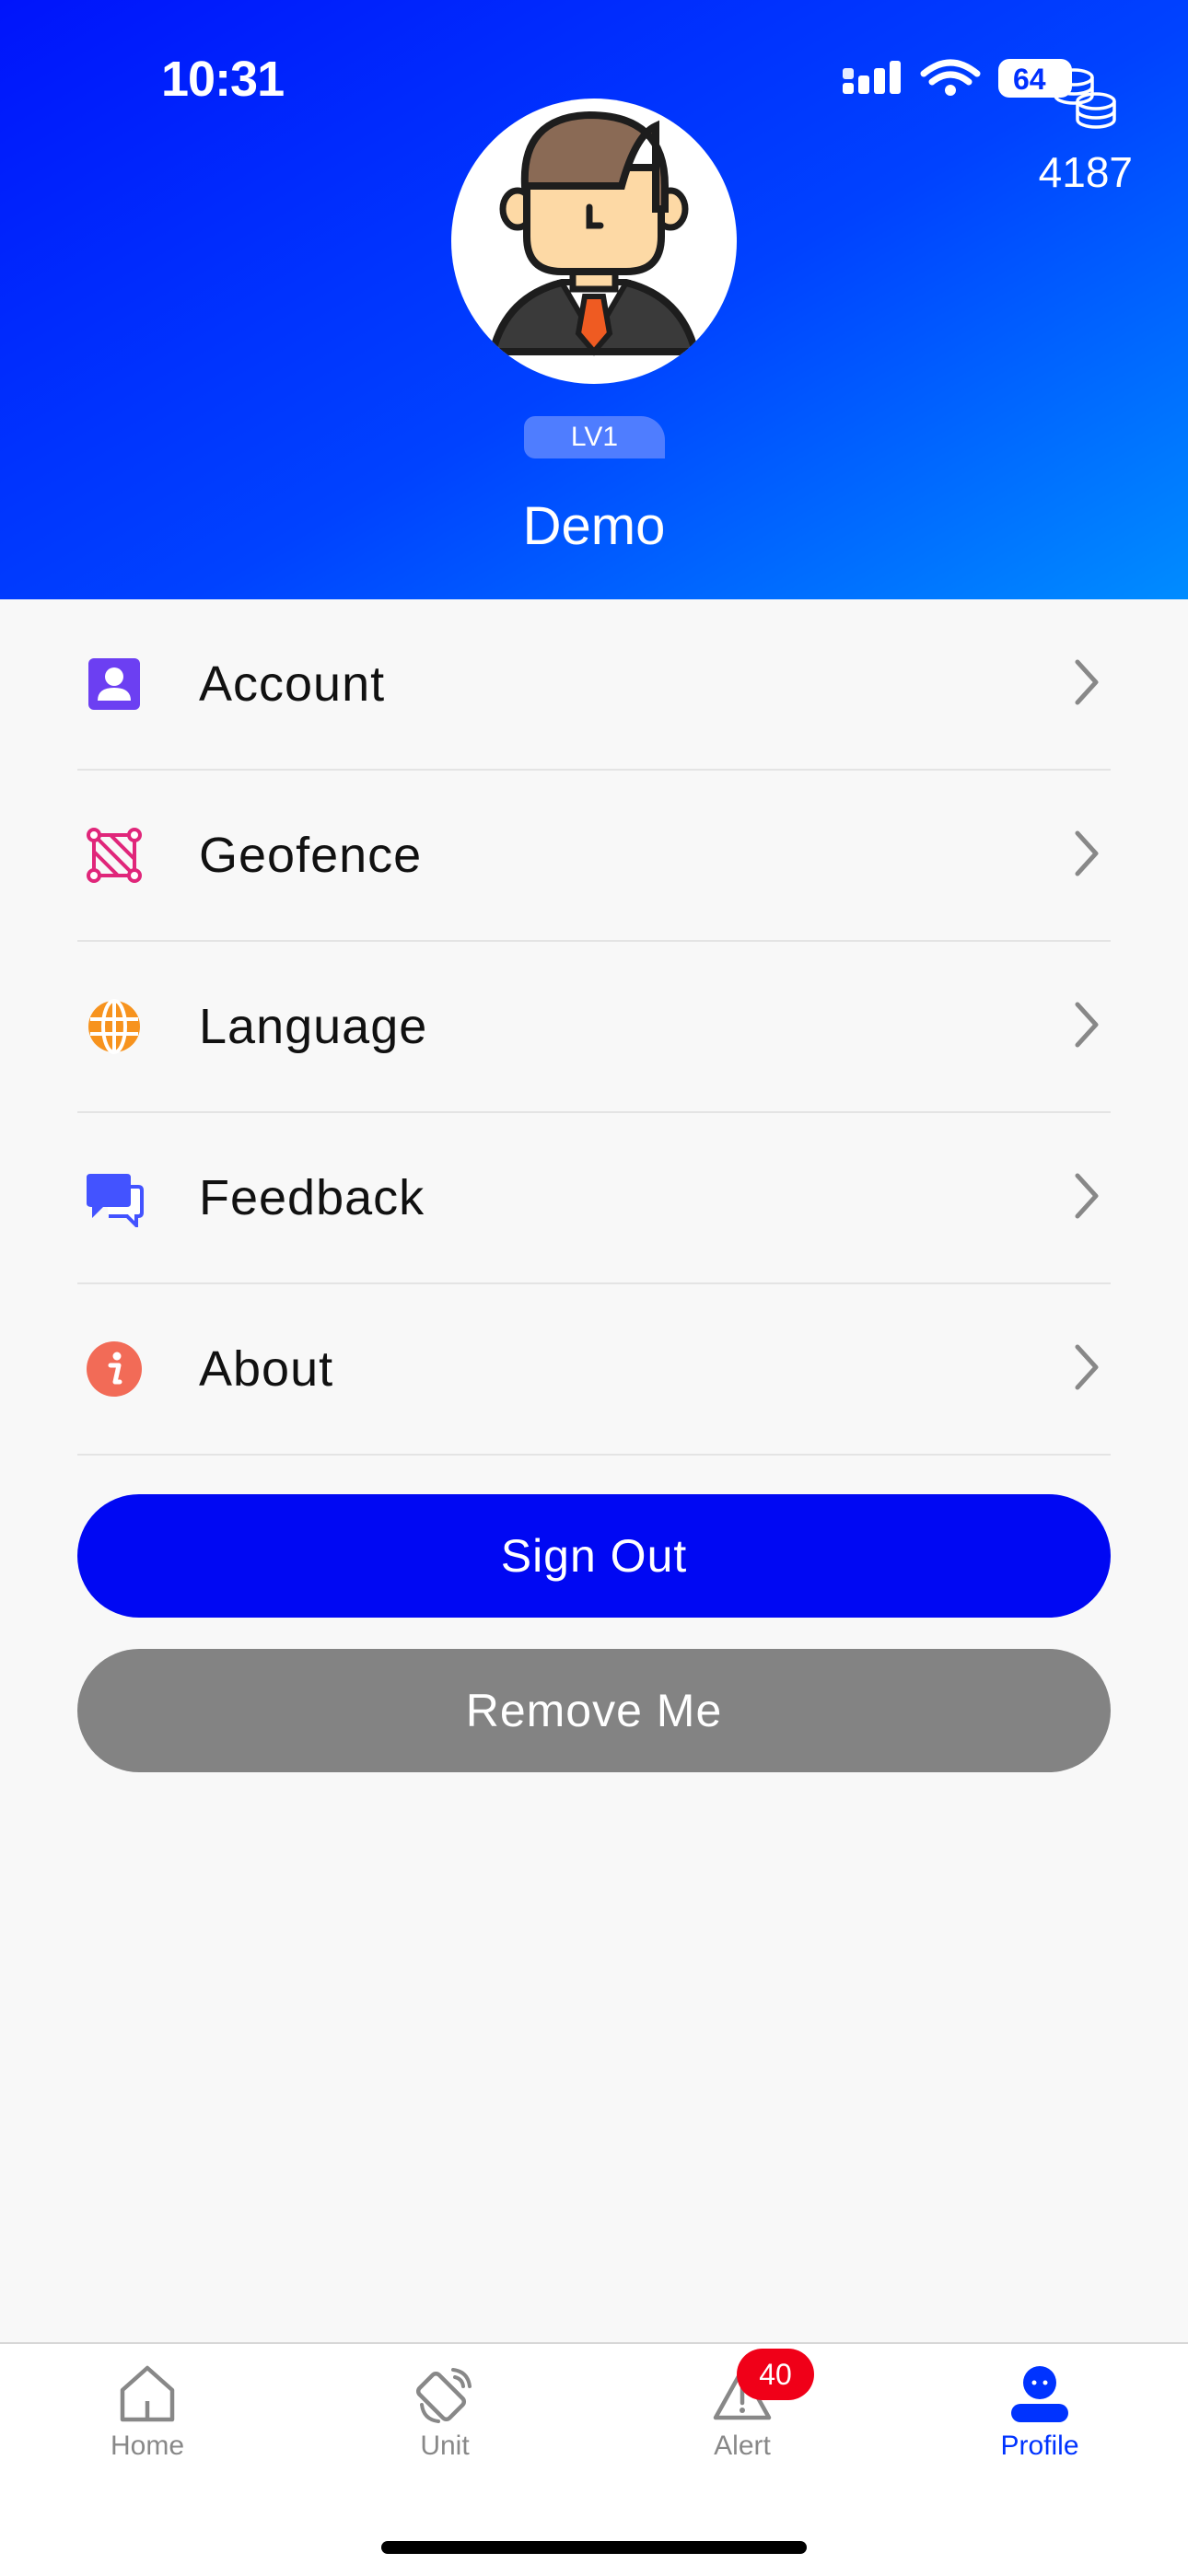 This screenshot has width=1188, height=2576. What do you see at coordinates (147, 2393) in the screenshot?
I see `home-icon` at bounding box center [147, 2393].